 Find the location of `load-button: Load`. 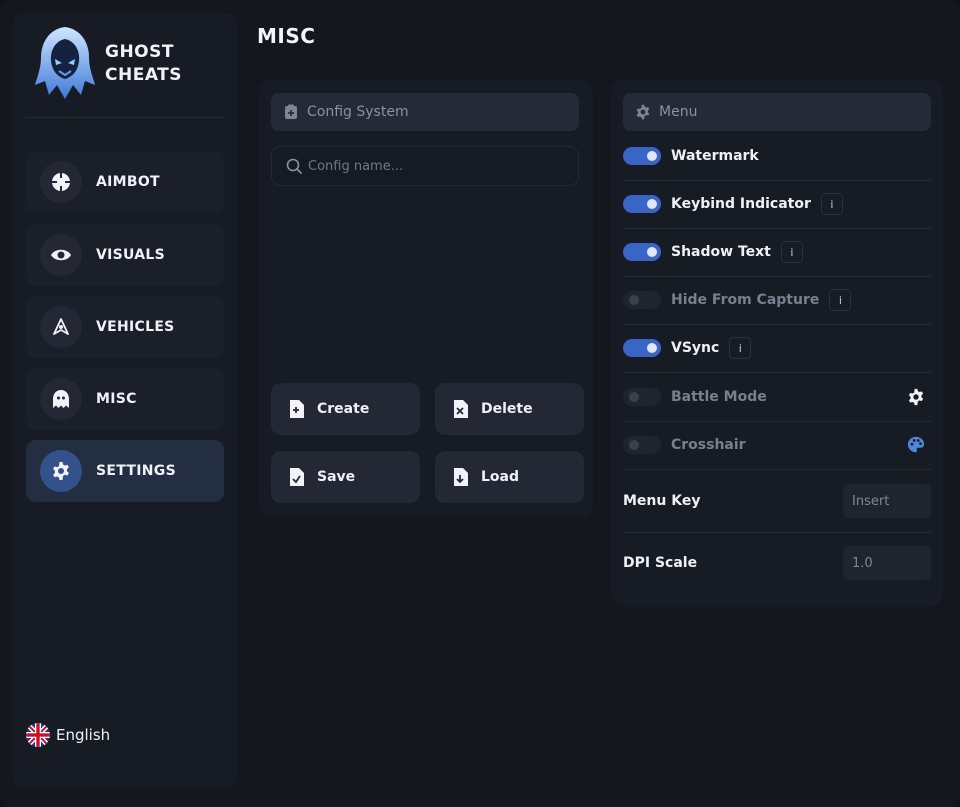

load-button: Load is located at coordinates (509, 477).